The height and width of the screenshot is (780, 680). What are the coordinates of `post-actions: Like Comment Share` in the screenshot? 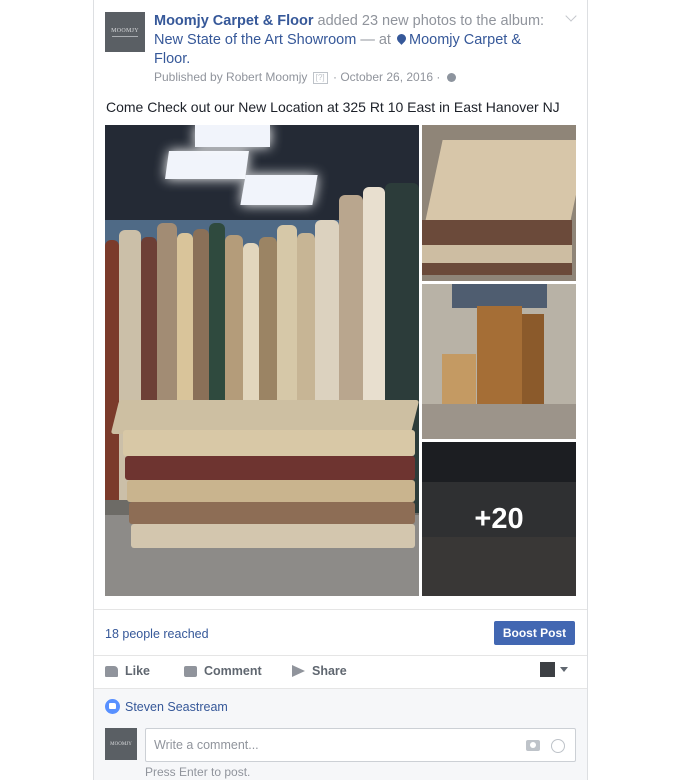 It's located at (340, 672).